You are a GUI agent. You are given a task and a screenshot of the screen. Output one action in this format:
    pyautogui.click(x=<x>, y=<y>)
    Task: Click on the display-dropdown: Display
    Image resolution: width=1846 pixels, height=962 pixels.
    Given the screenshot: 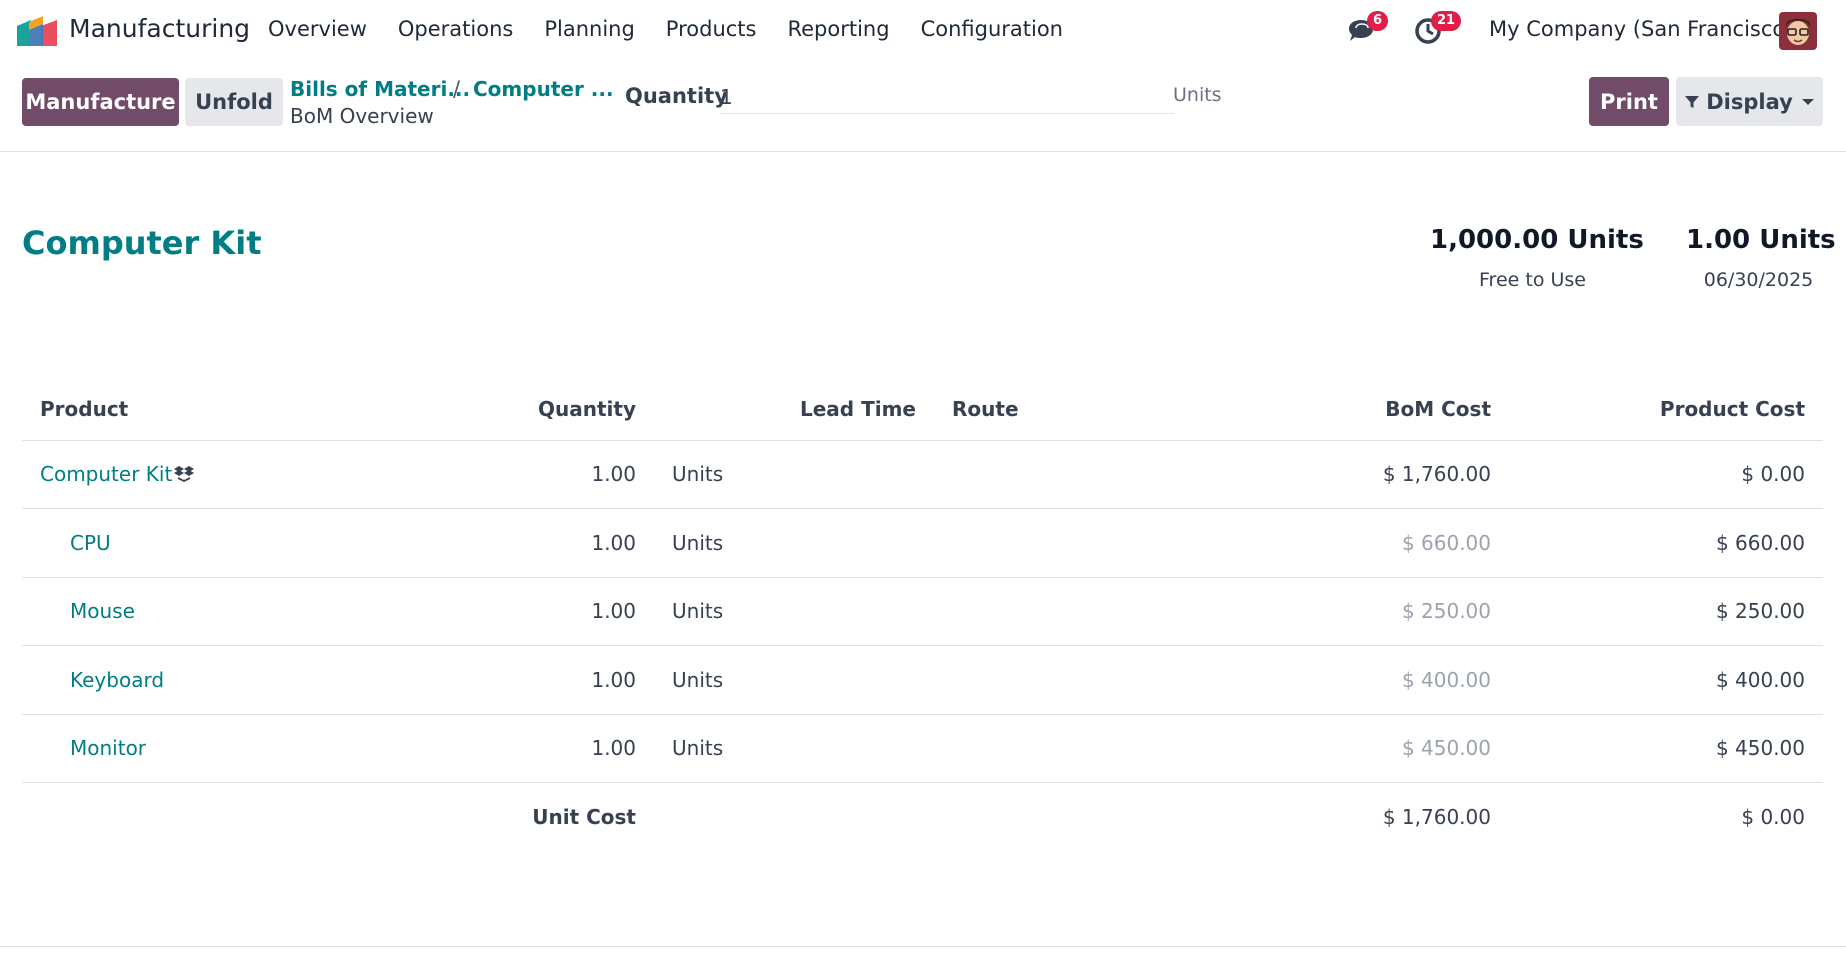 What is the action you would take?
    pyautogui.click(x=1749, y=101)
    